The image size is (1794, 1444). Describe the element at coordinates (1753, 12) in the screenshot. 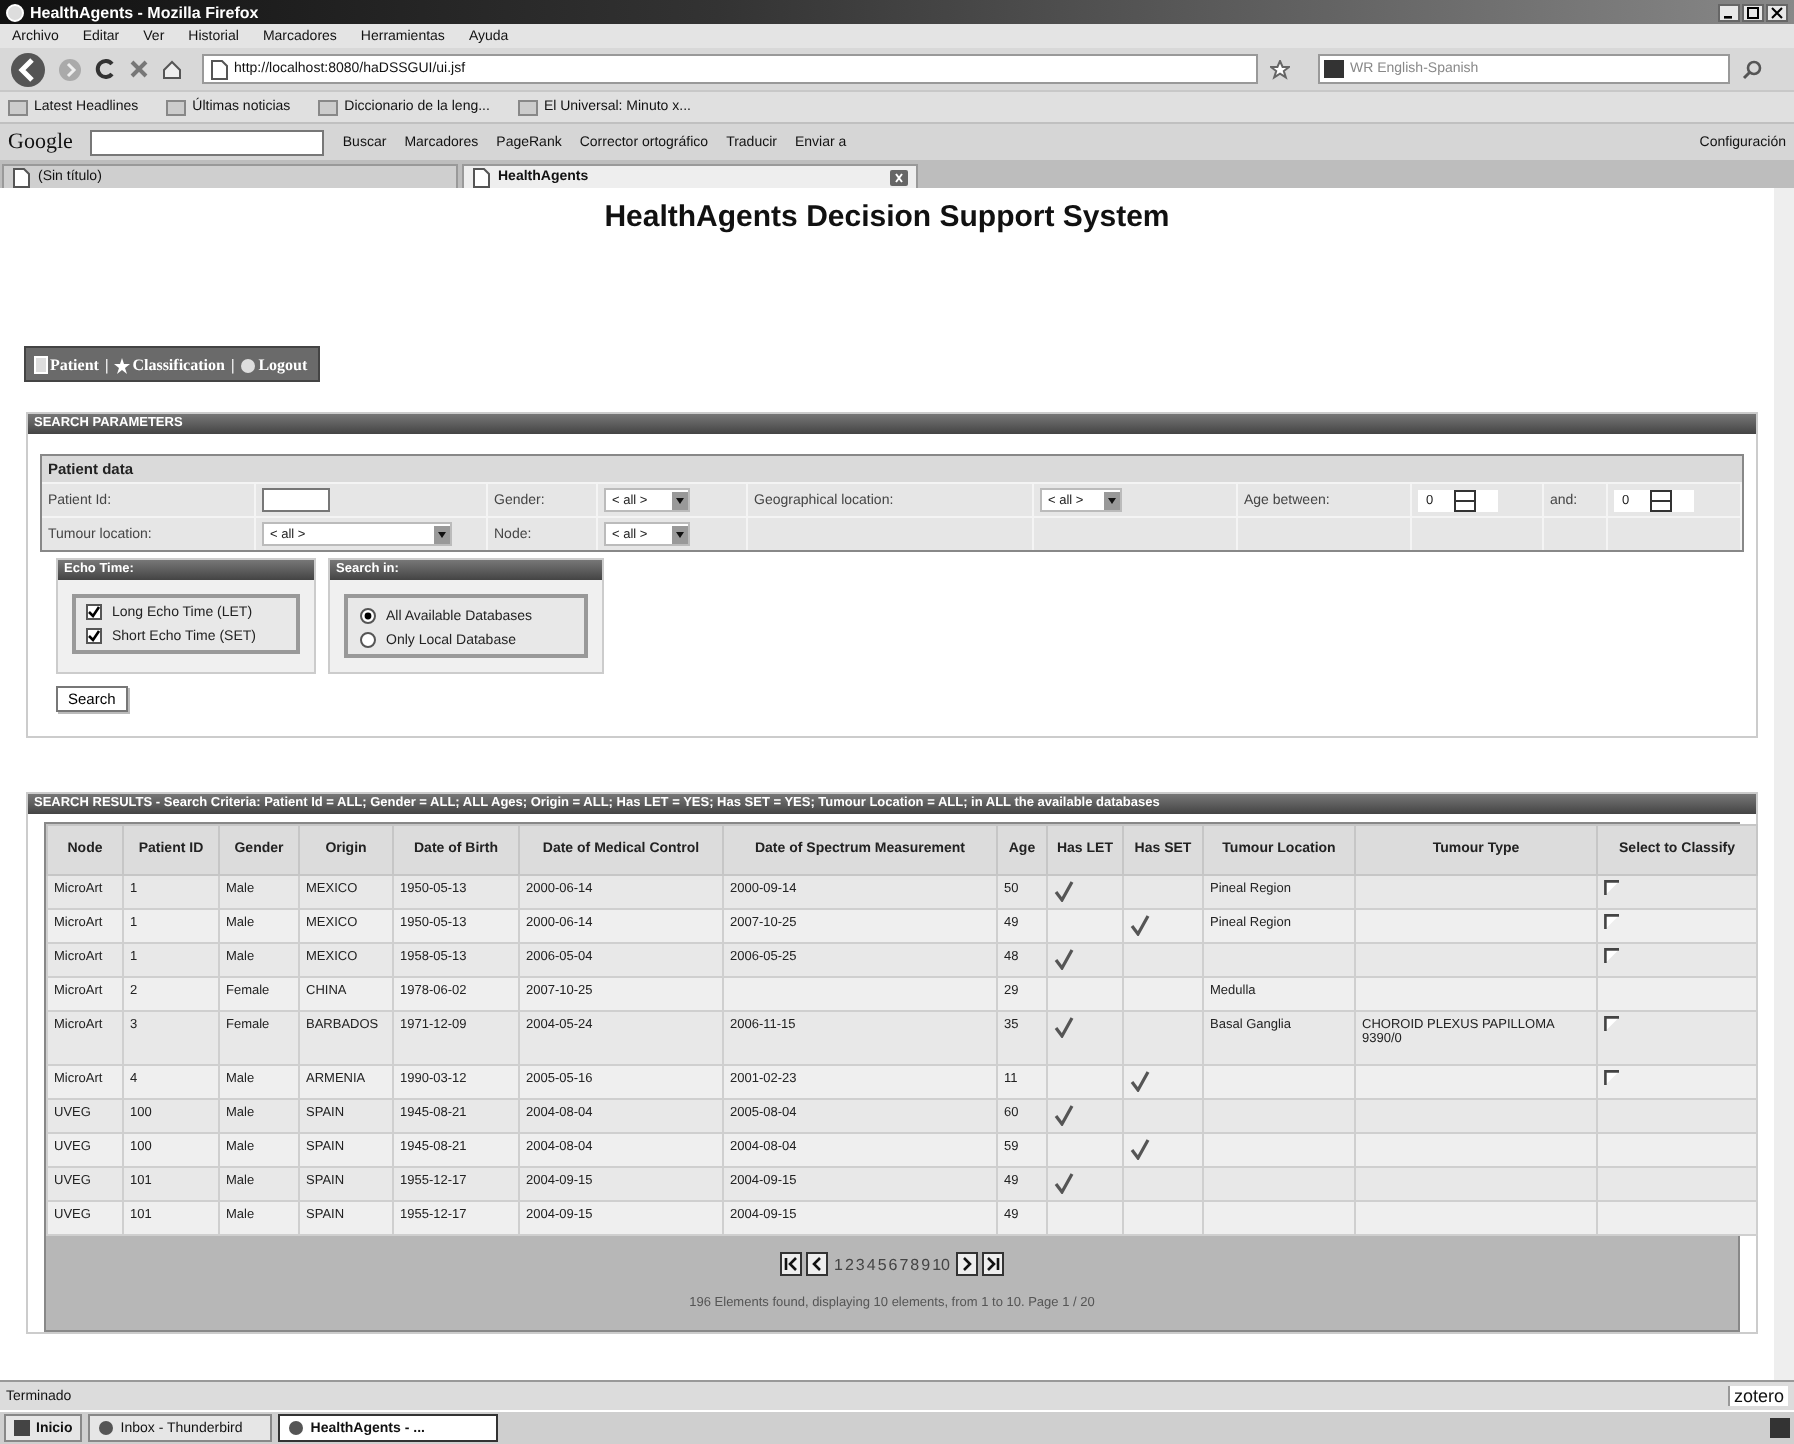

I see `maximize-icon` at that location.